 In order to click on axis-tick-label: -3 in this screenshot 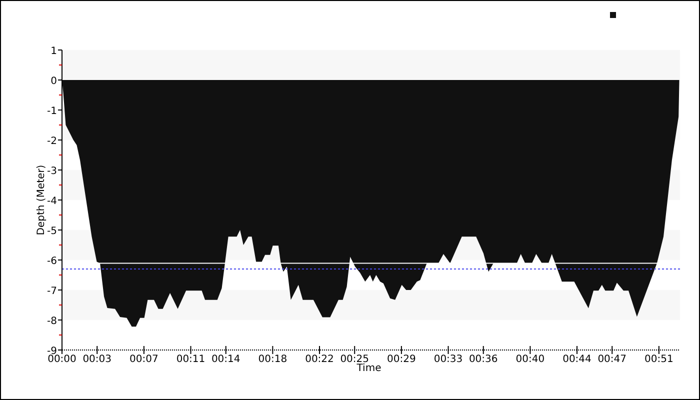, I will do `click(52, 171)`.